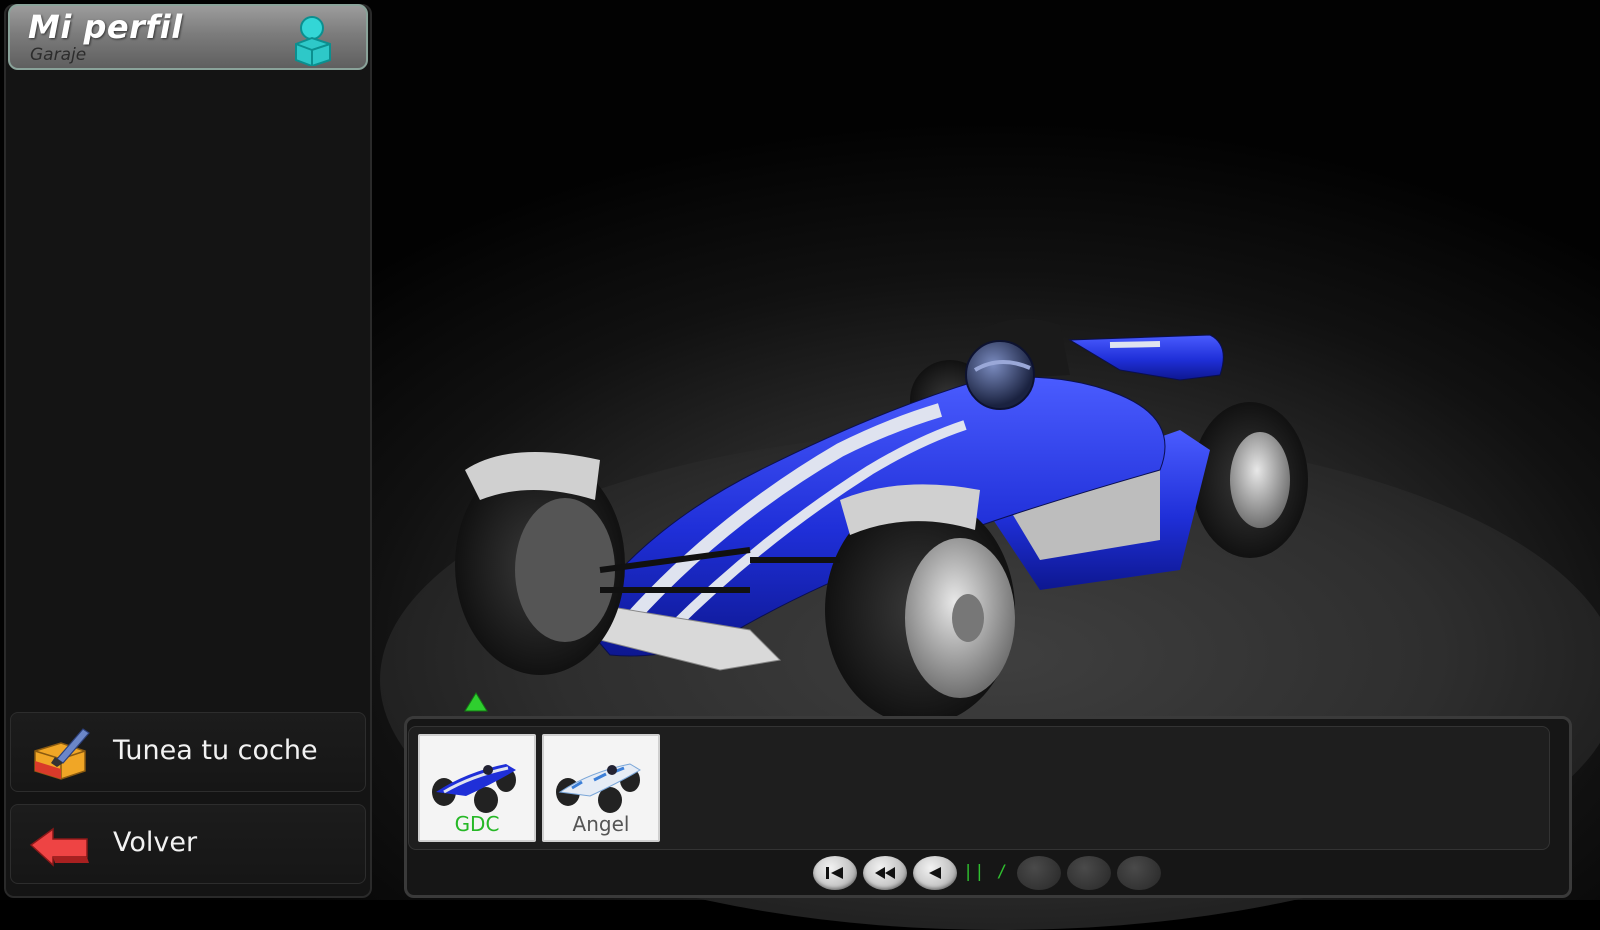 This screenshot has width=1600, height=930. Describe the element at coordinates (155, 842) in the screenshot. I see `back-label: Volver` at that location.